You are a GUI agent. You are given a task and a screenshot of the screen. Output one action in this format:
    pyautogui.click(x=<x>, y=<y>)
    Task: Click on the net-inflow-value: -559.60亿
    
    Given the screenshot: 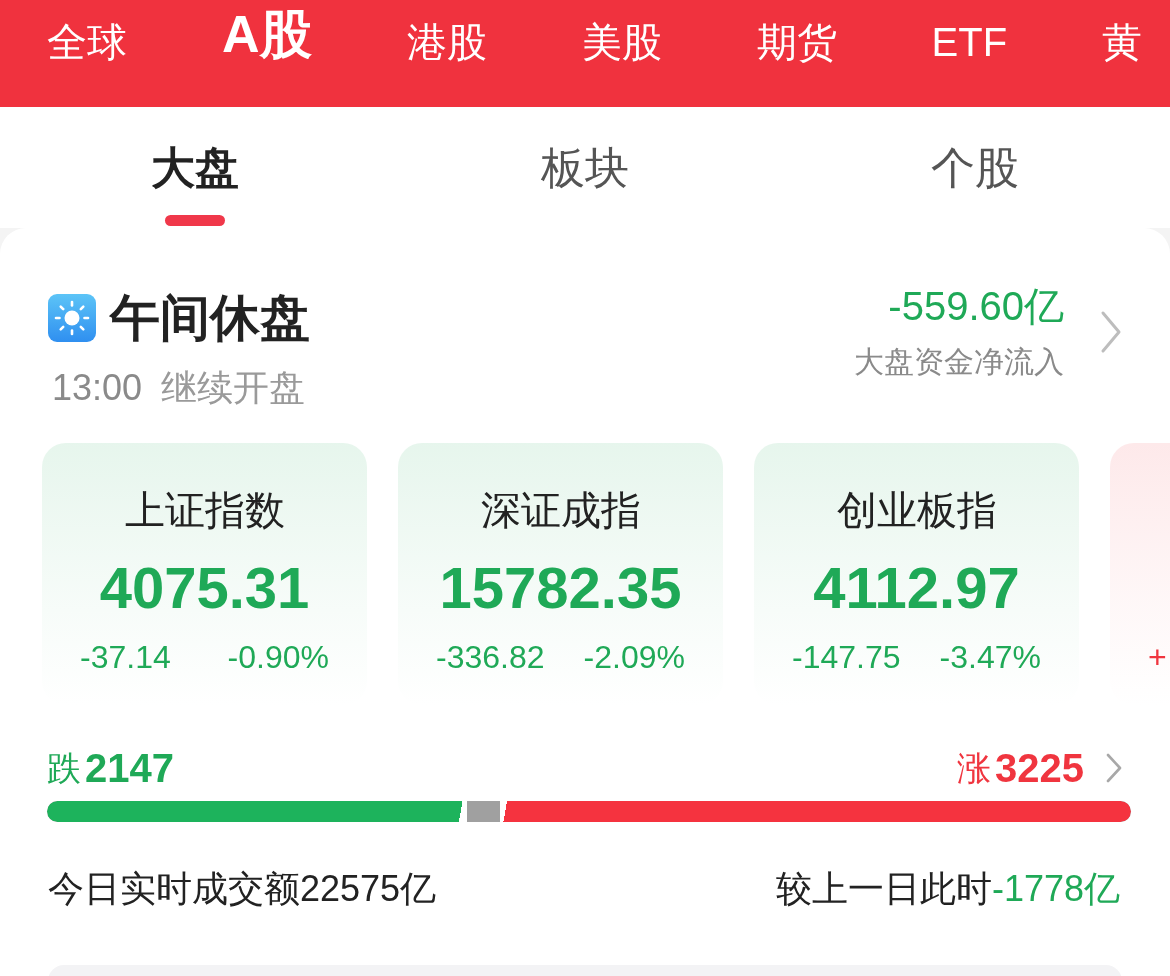 What is the action you would take?
    pyautogui.click(x=976, y=306)
    